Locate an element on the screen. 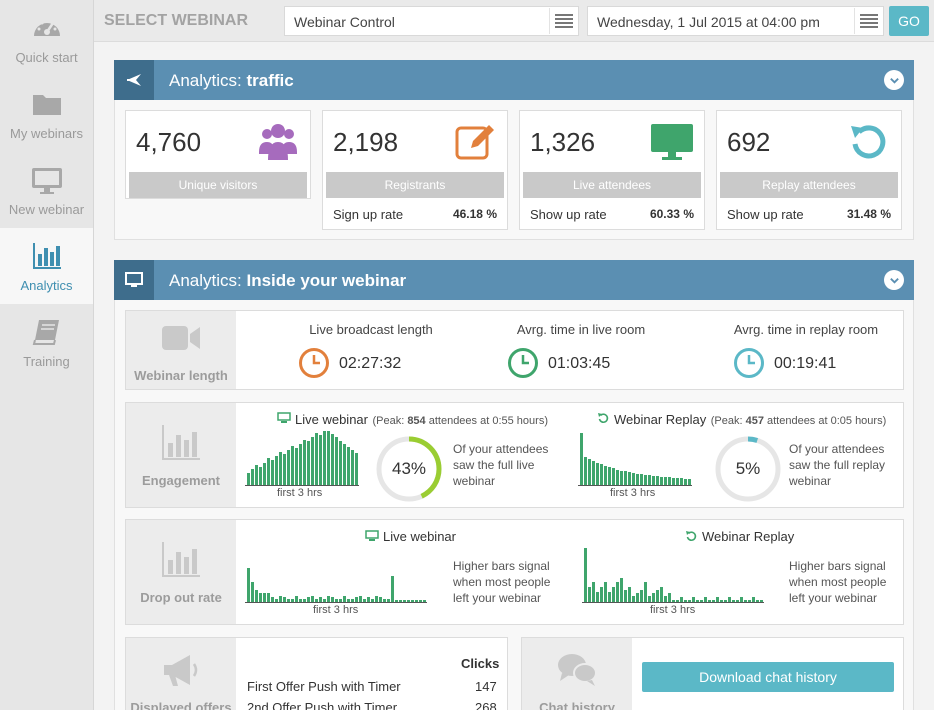  avg-live-time-value: 01:03:45 is located at coordinates (579, 363).